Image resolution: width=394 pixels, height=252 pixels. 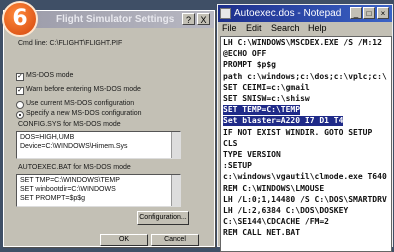 What do you see at coordinates (80, 103) in the screenshot?
I see `use-current-label: Use current MS-DOS configuration` at bounding box center [80, 103].